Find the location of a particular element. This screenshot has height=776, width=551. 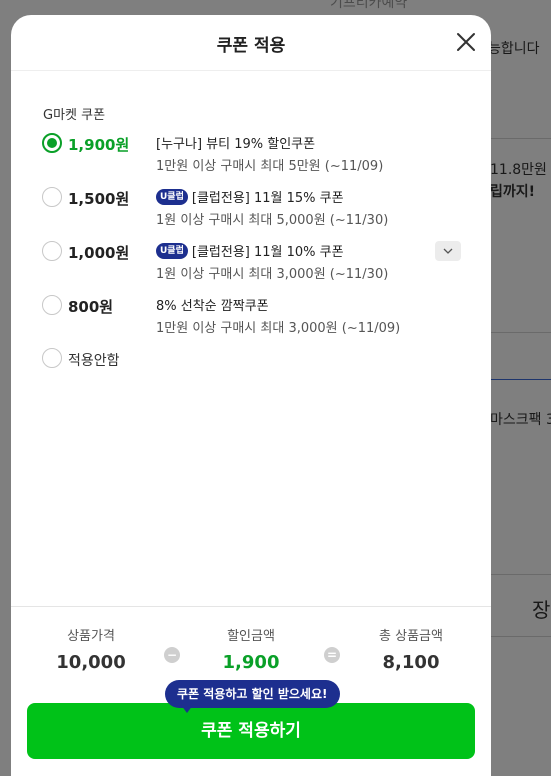

modal-title: 쿠폰 적용 is located at coordinates (251, 46).